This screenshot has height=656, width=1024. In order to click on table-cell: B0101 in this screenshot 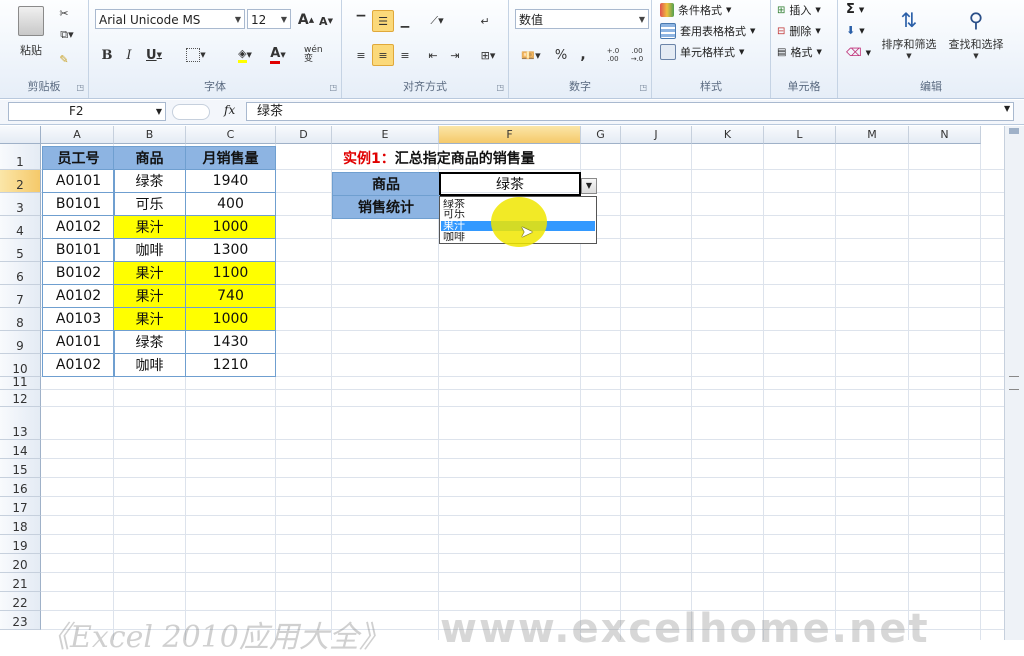, I will do `click(78, 250)`.